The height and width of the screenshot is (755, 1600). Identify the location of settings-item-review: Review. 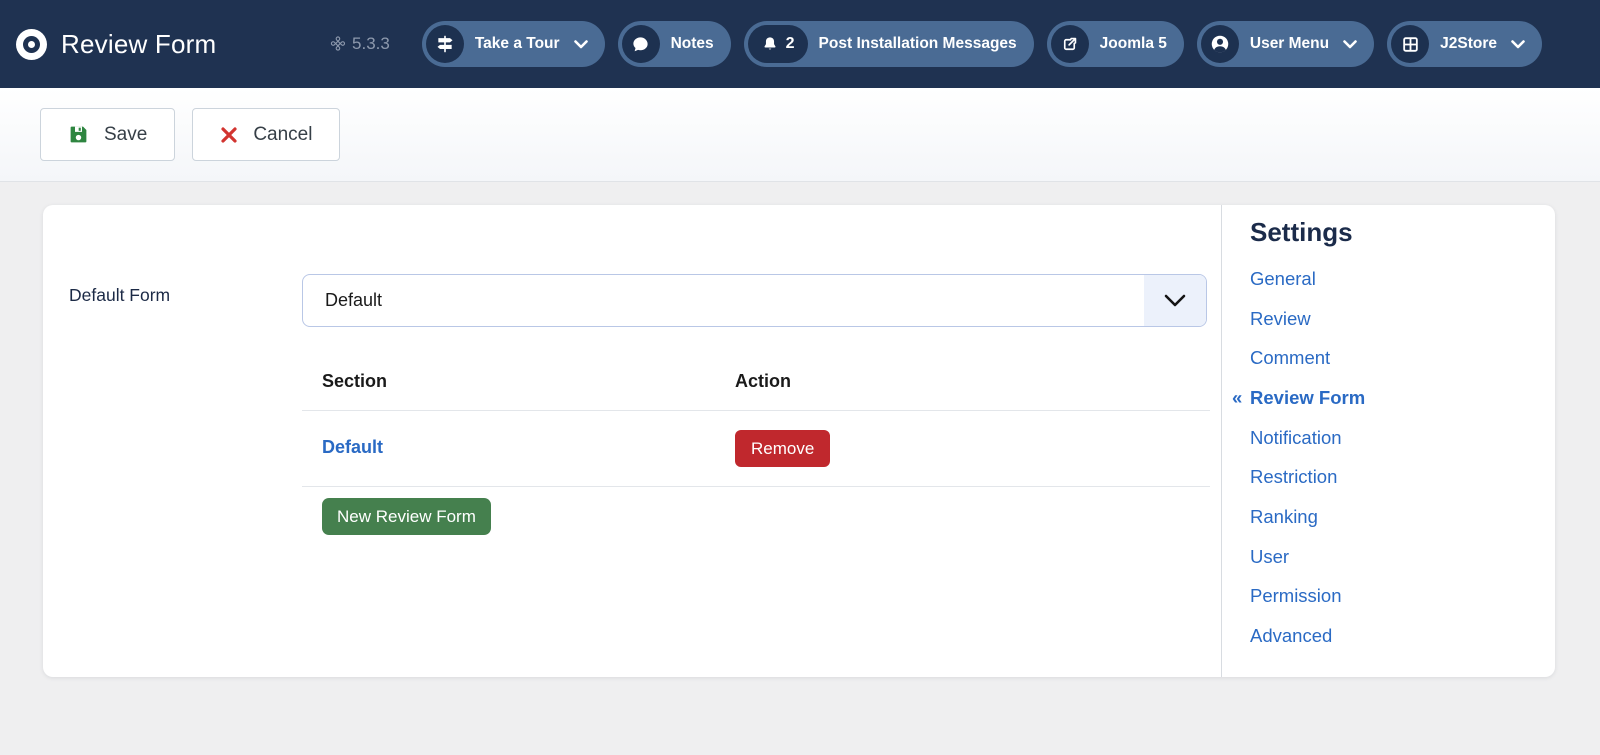
(1395, 319).